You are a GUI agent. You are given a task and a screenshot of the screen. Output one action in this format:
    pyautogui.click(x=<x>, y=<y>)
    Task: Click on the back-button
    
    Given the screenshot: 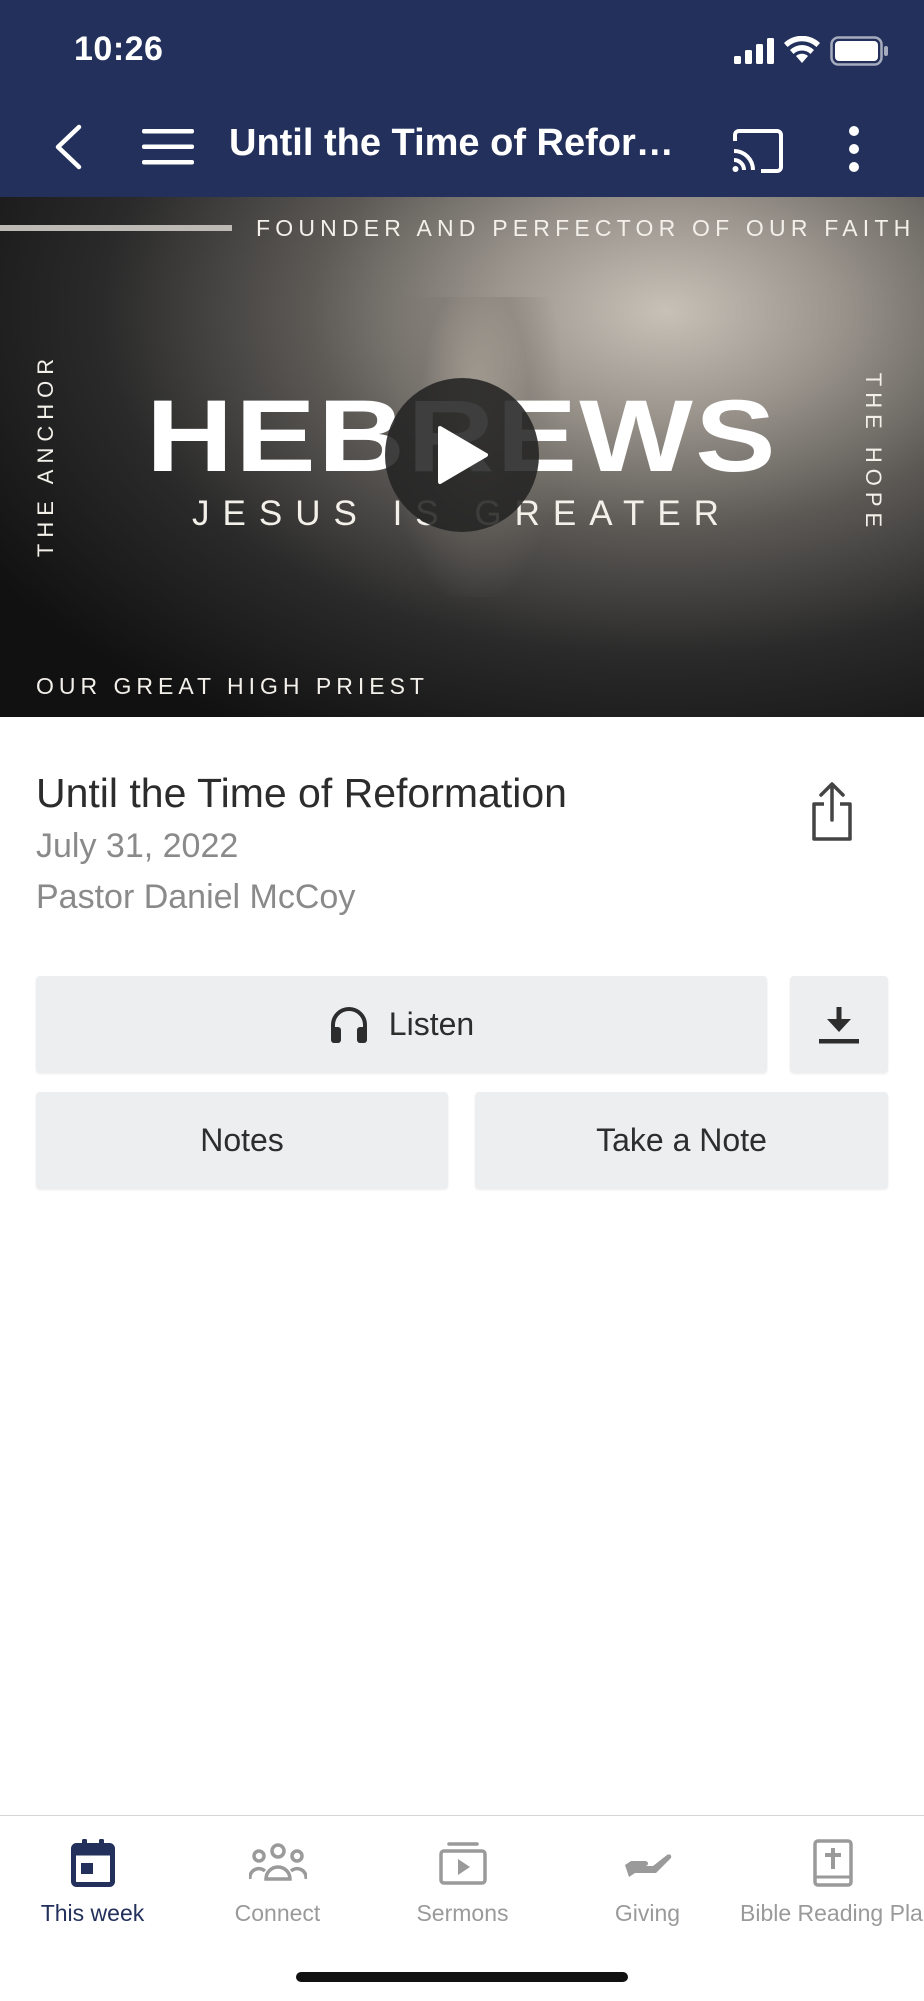 What is the action you would take?
    pyautogui.click(x=68, y=147)
    